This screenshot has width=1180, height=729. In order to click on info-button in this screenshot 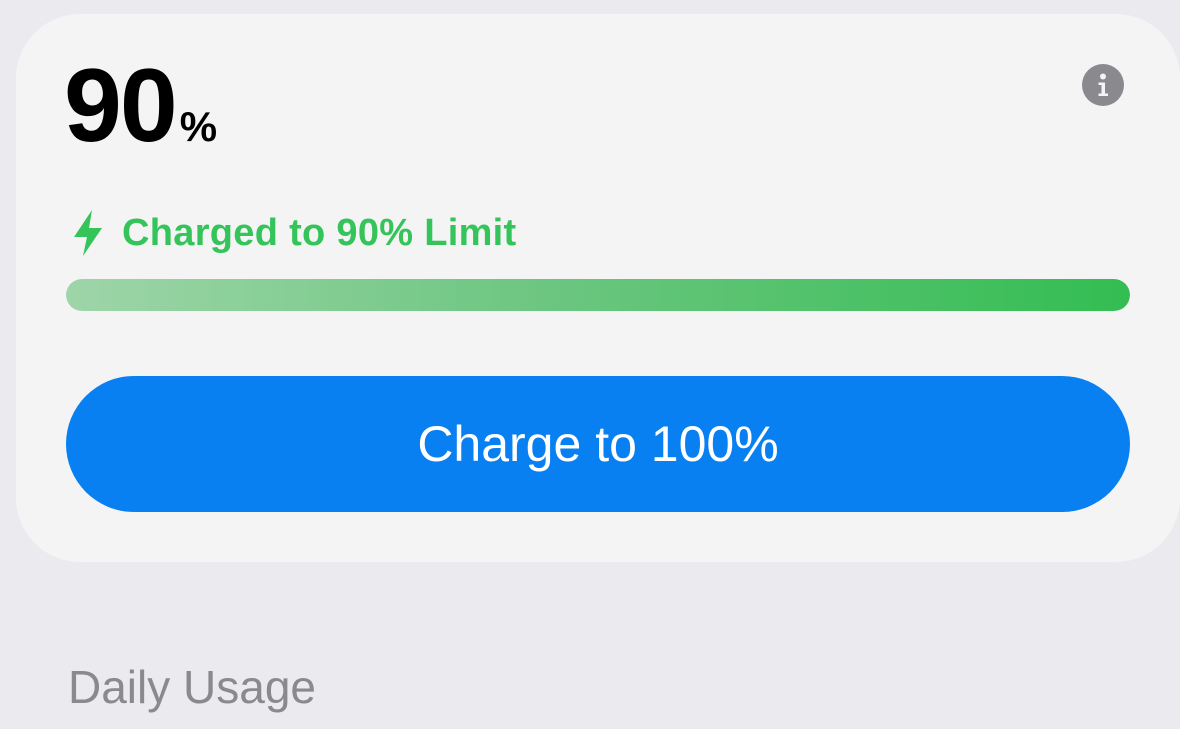, I will do `click(1103, 85)`.